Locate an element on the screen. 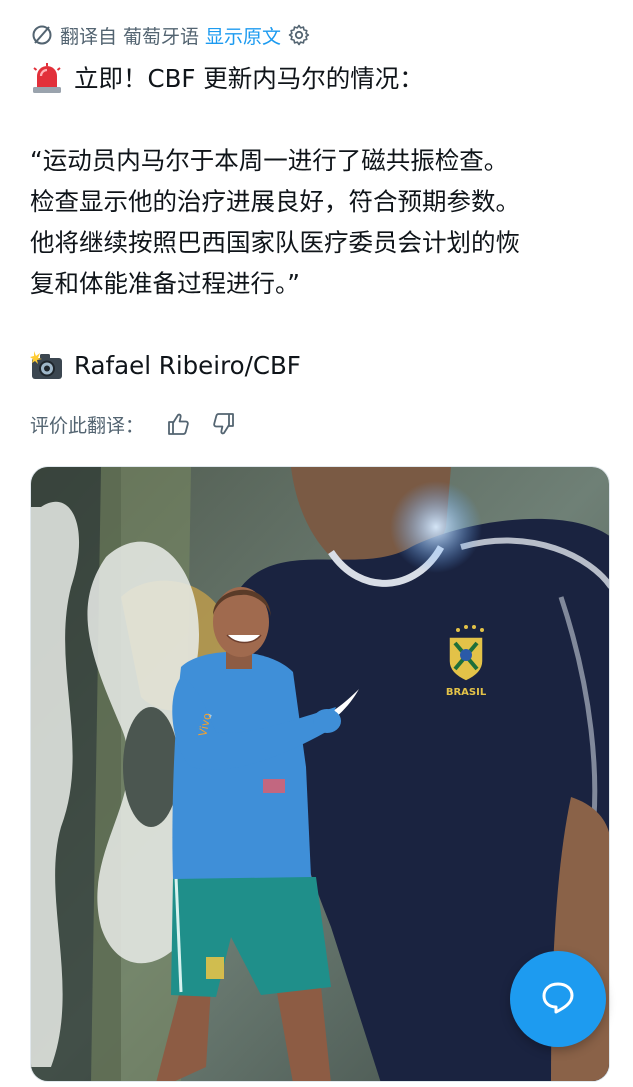  photo-credit-line: Rafael Ribeiro/CBF is located at coordinates (320, 365).